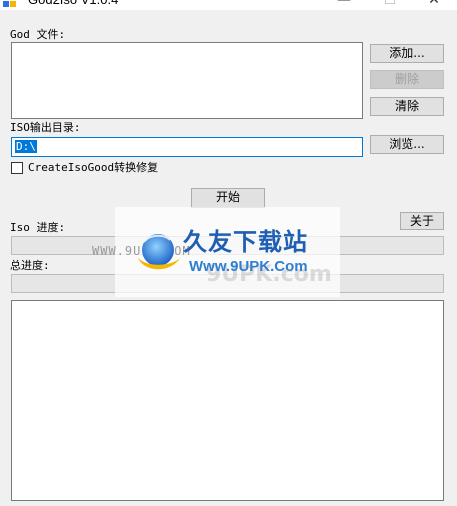 The width and height of the screenshot is (457, 506). What do you see at coordinates (390, 5) in the screenshot?
I see `maximize-button: ☐` at bounding box center [390, 5].